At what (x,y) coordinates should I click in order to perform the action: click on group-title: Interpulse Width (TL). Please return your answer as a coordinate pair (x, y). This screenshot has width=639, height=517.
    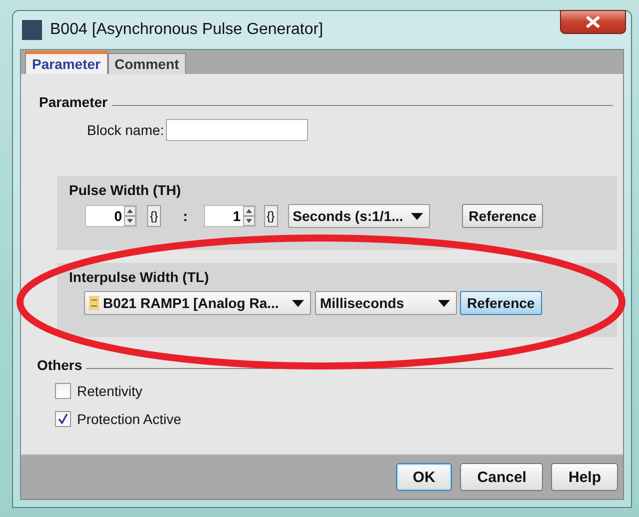
    Looking at the image, I should click on (139, 277).